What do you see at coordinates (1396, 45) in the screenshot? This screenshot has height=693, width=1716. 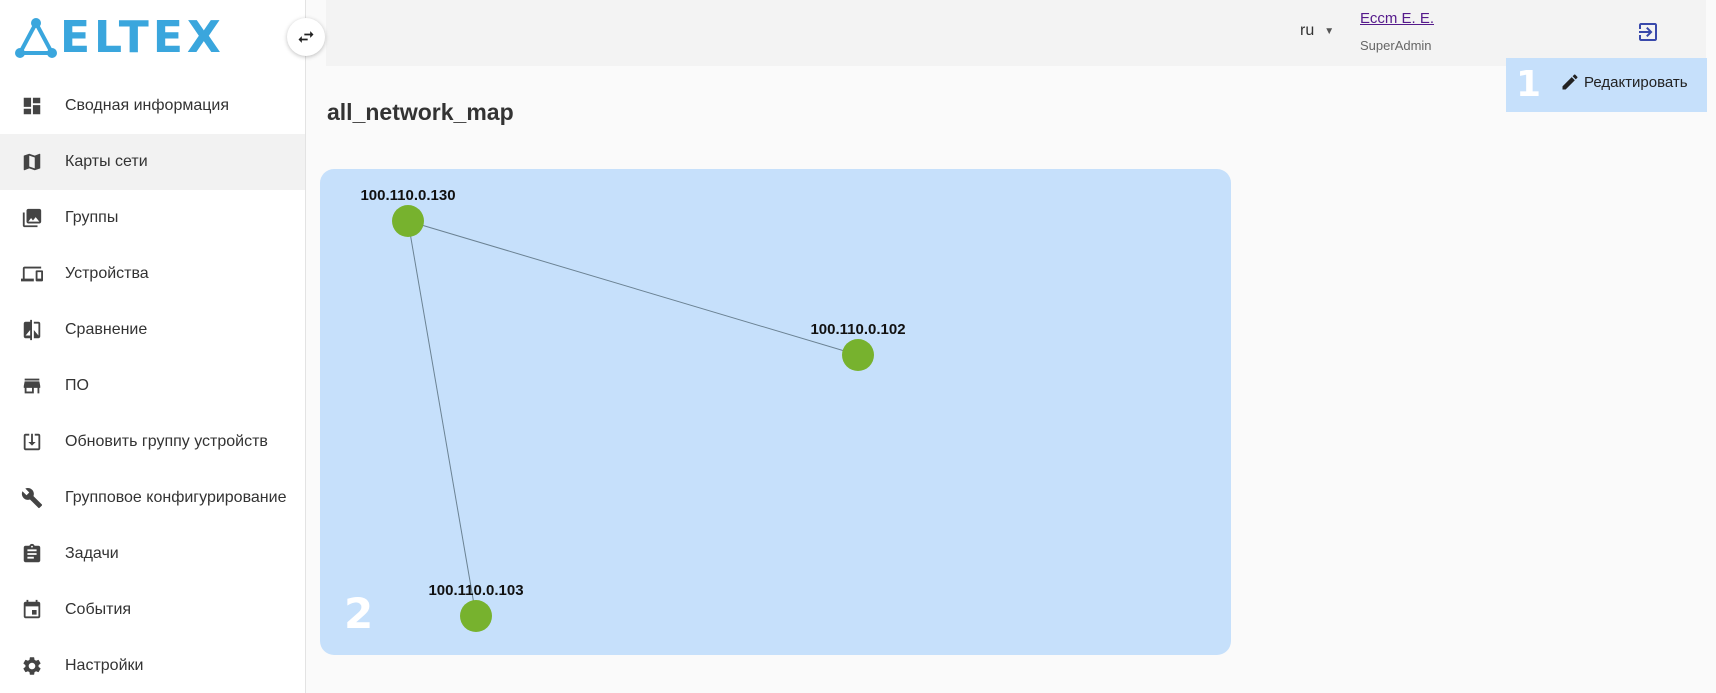 I see `user-role: SuperAdmin` at bounding box center [1396, 45].